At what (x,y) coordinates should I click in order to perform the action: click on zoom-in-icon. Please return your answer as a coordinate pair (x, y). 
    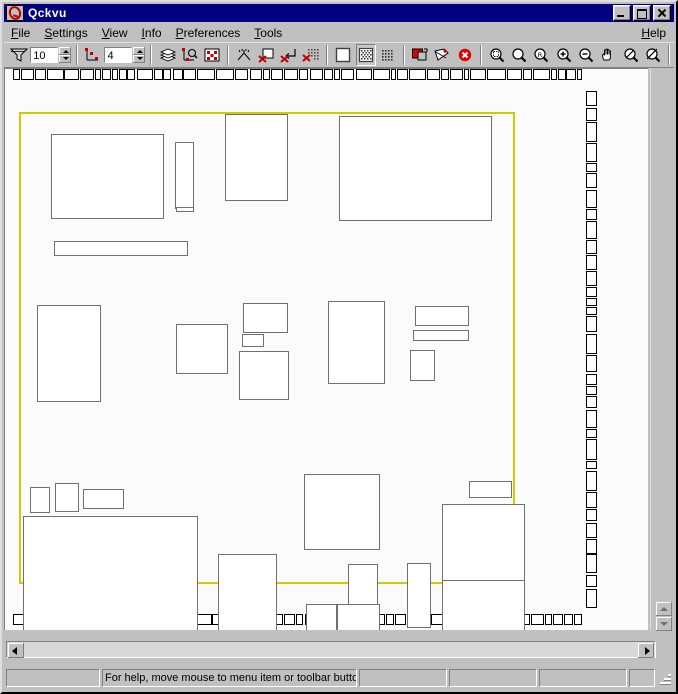
    Looking at the image, I should click on (563, 55).